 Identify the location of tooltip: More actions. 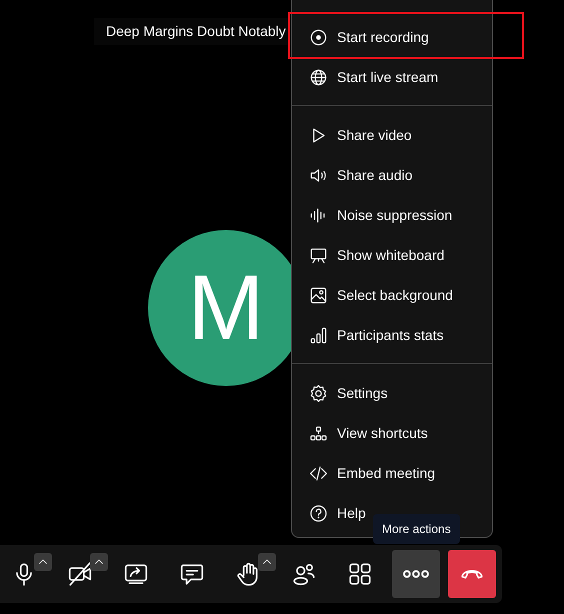
(416, 529).